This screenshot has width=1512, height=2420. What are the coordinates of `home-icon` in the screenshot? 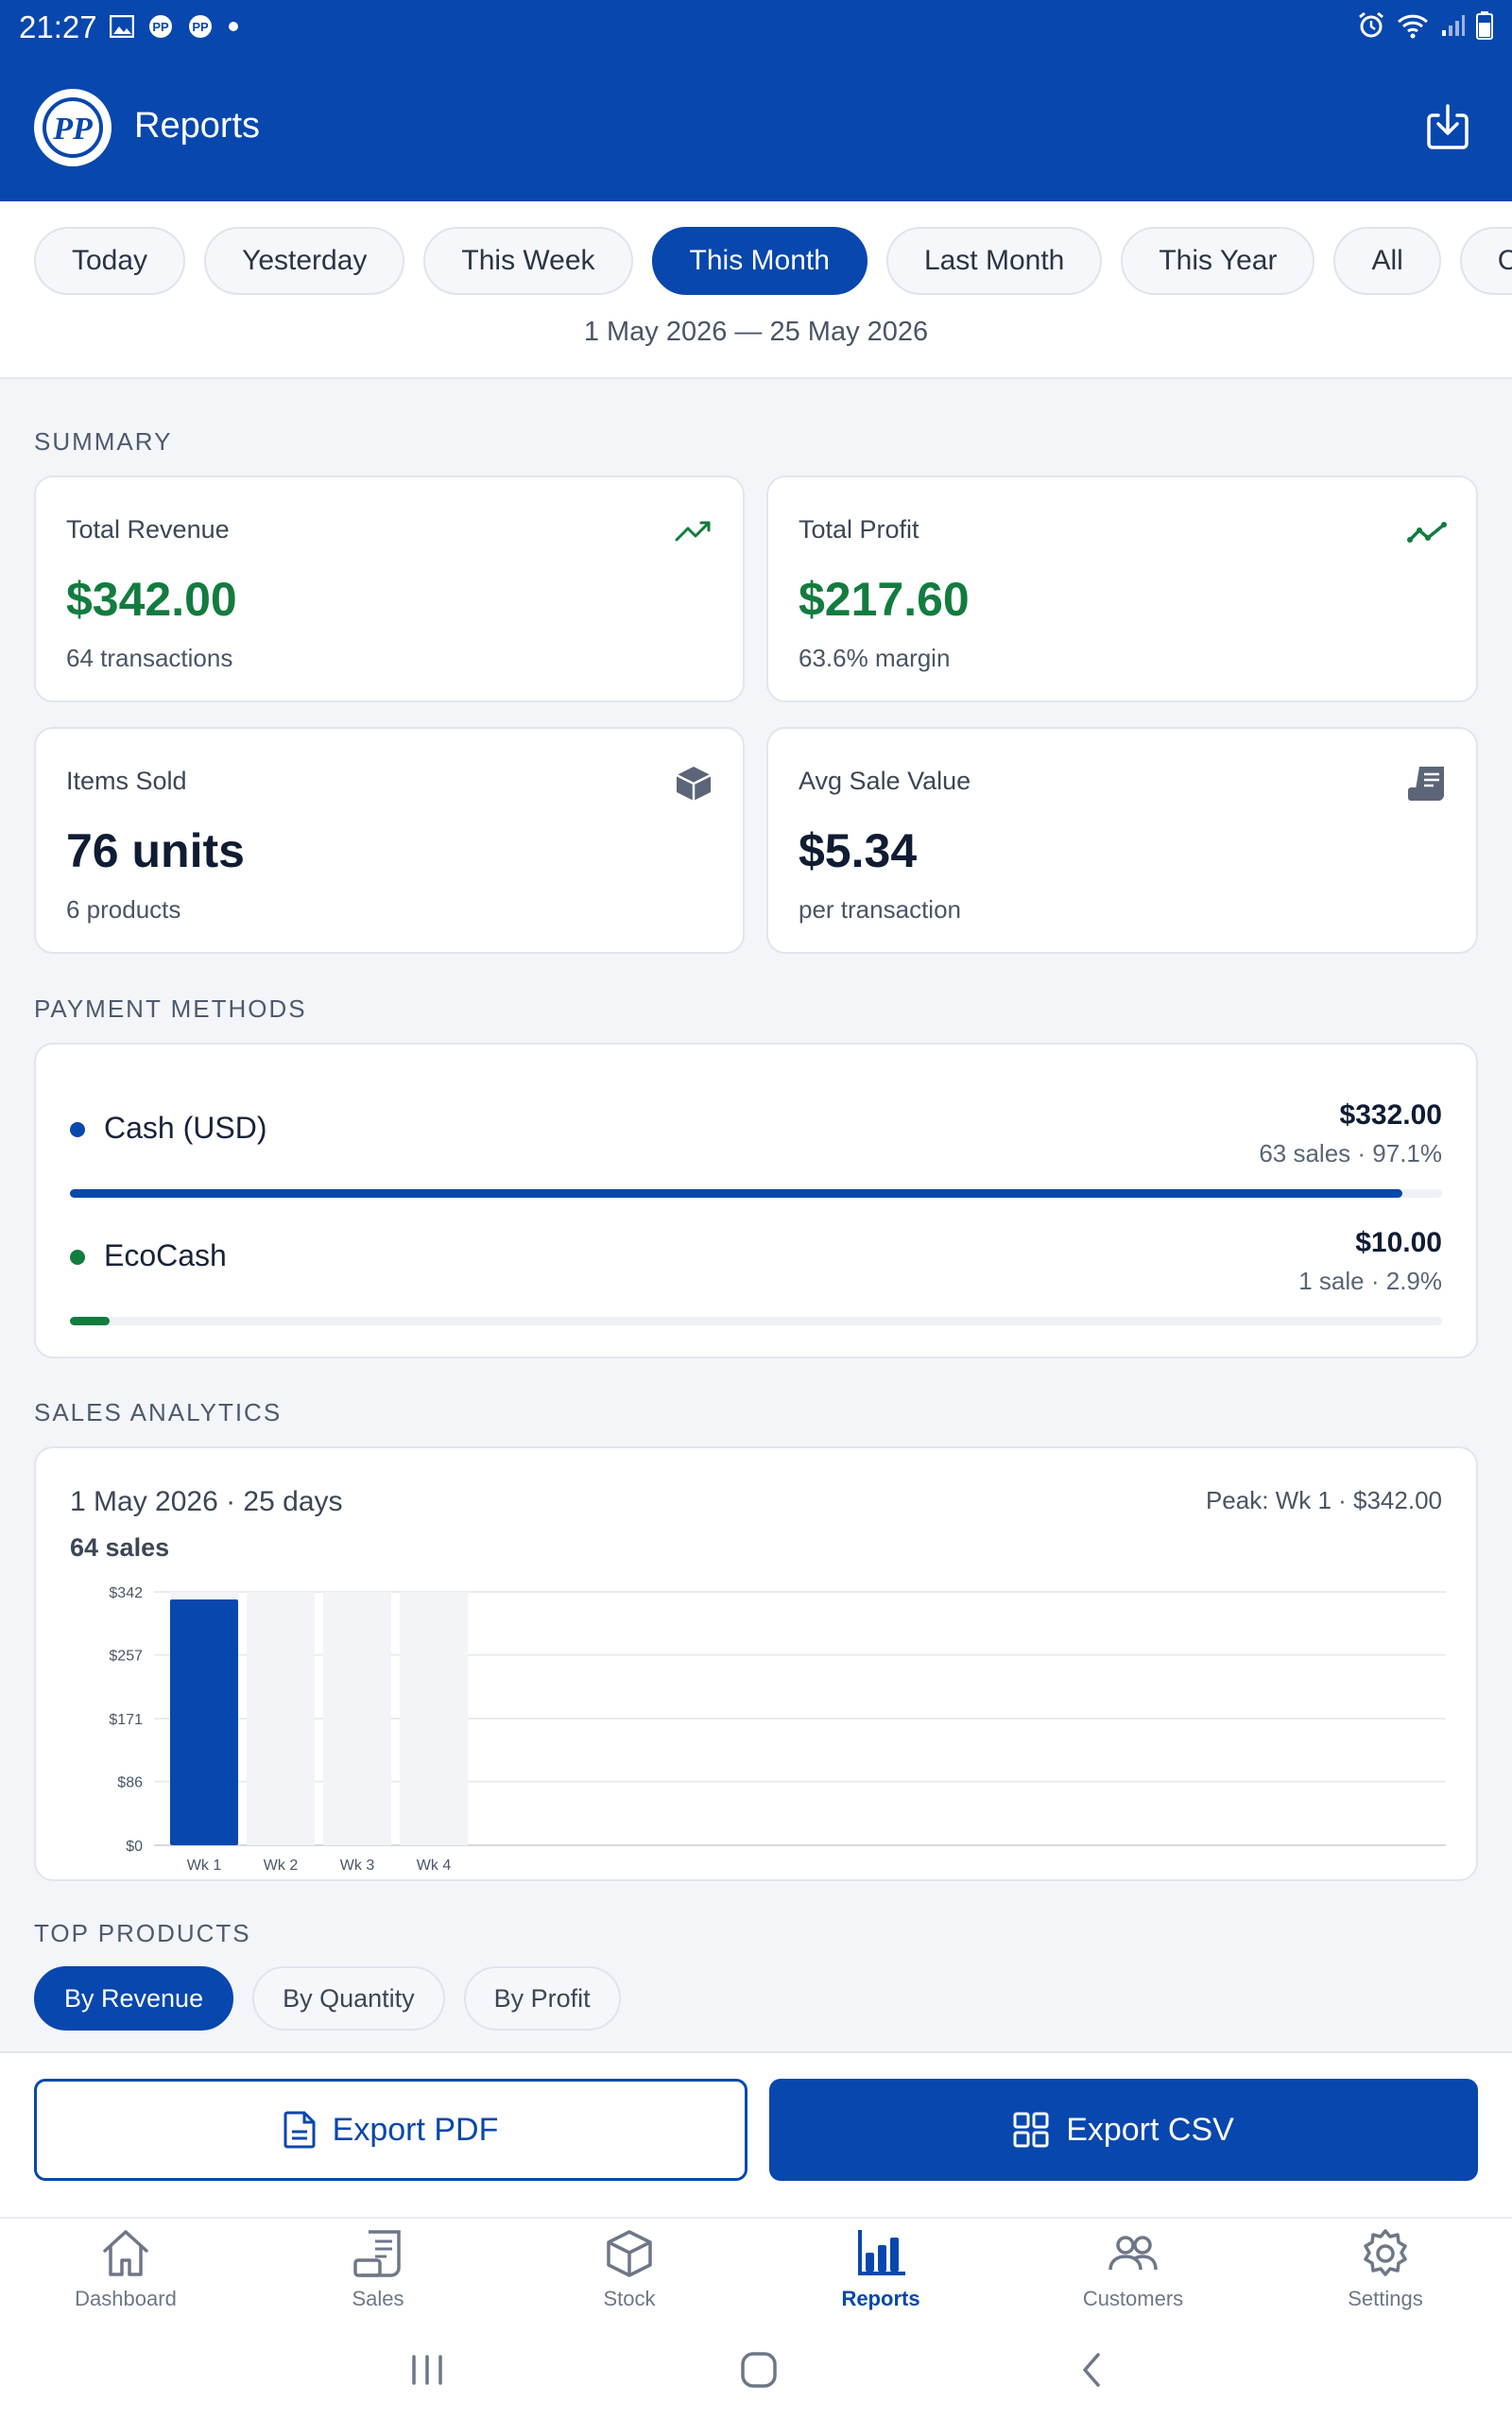 It's located at (125, 2253).